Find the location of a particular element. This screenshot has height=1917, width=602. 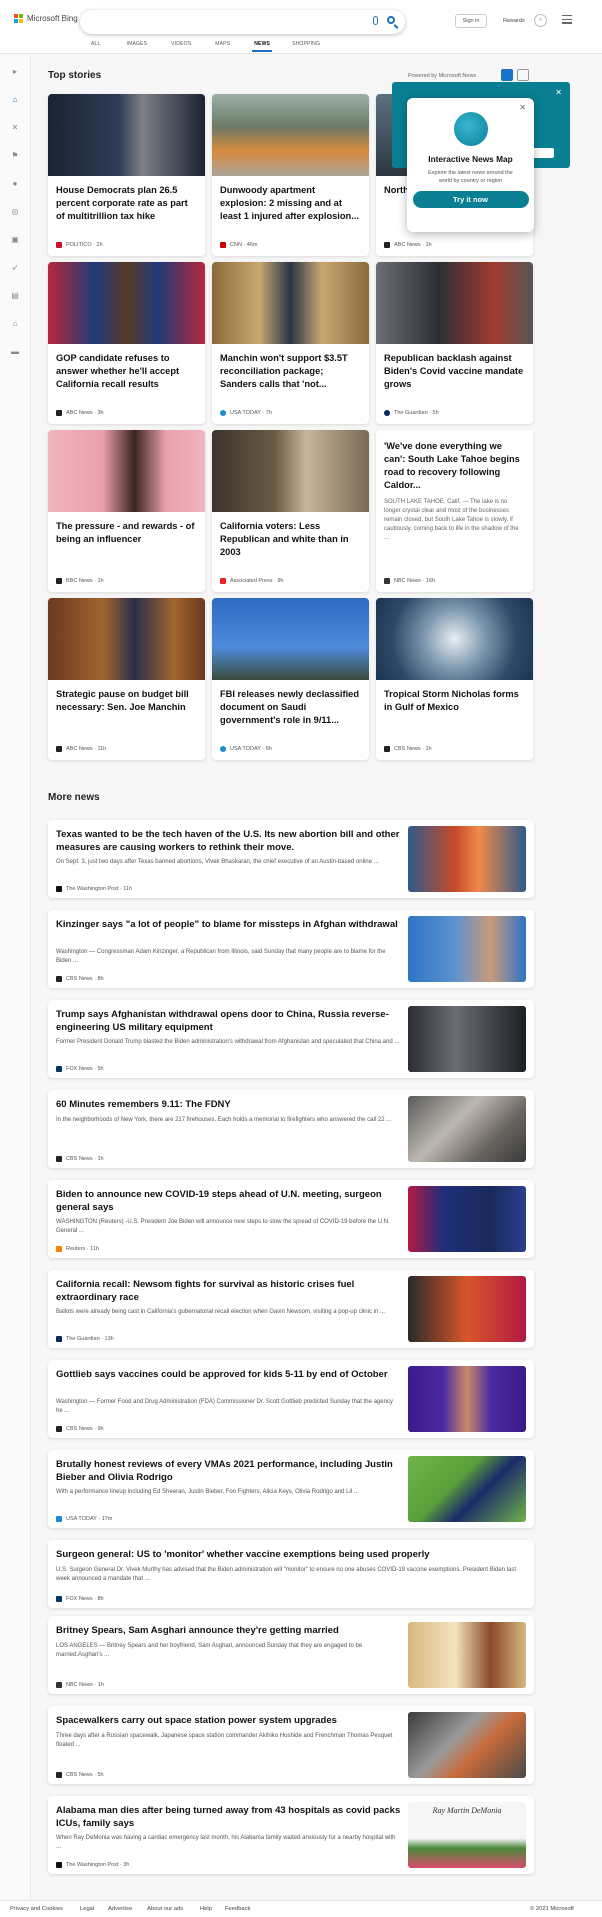

tab-news: NEWS is located at coordinates (262, 46).